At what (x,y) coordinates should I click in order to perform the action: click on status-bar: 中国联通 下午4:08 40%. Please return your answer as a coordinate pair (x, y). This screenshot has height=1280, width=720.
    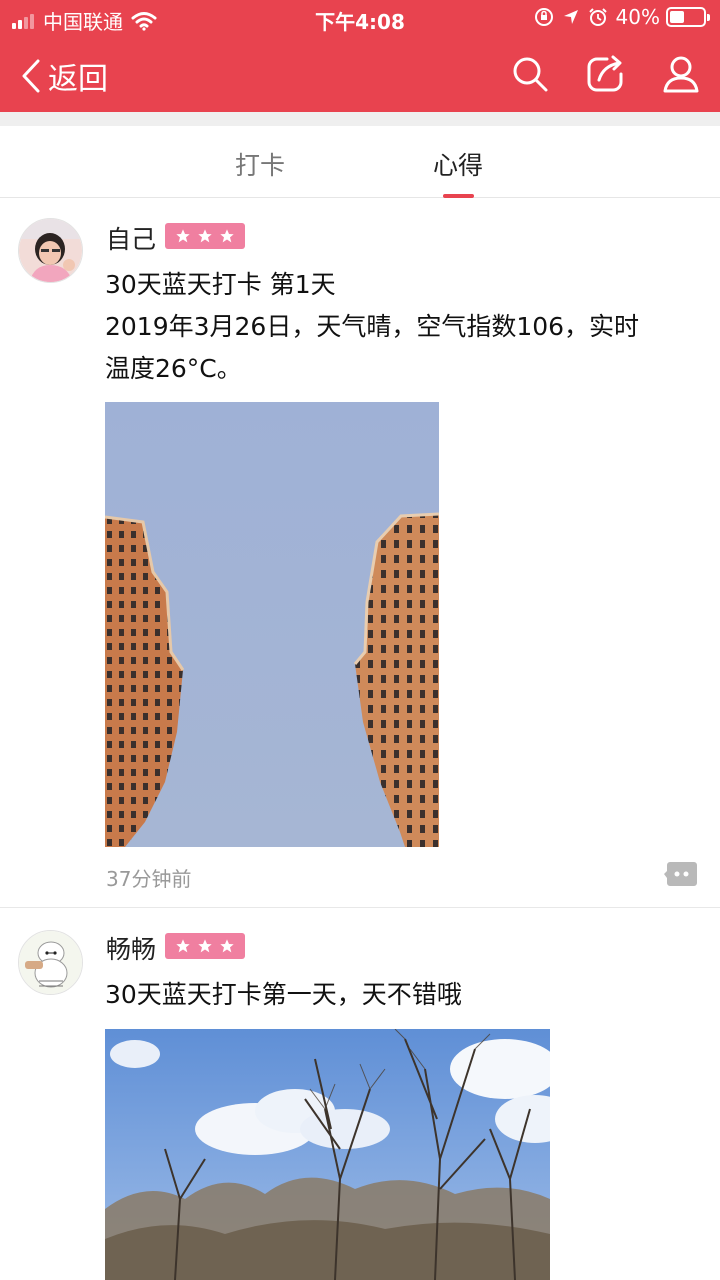
    Looking at the image, I should click on (360, 18).